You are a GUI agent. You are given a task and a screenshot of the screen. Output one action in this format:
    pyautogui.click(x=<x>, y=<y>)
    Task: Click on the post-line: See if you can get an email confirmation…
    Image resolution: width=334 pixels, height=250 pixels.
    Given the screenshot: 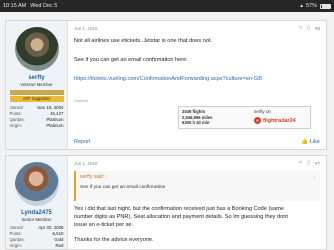 What is the action you would take?
    pyautogui.click(x=131, y=60)
    